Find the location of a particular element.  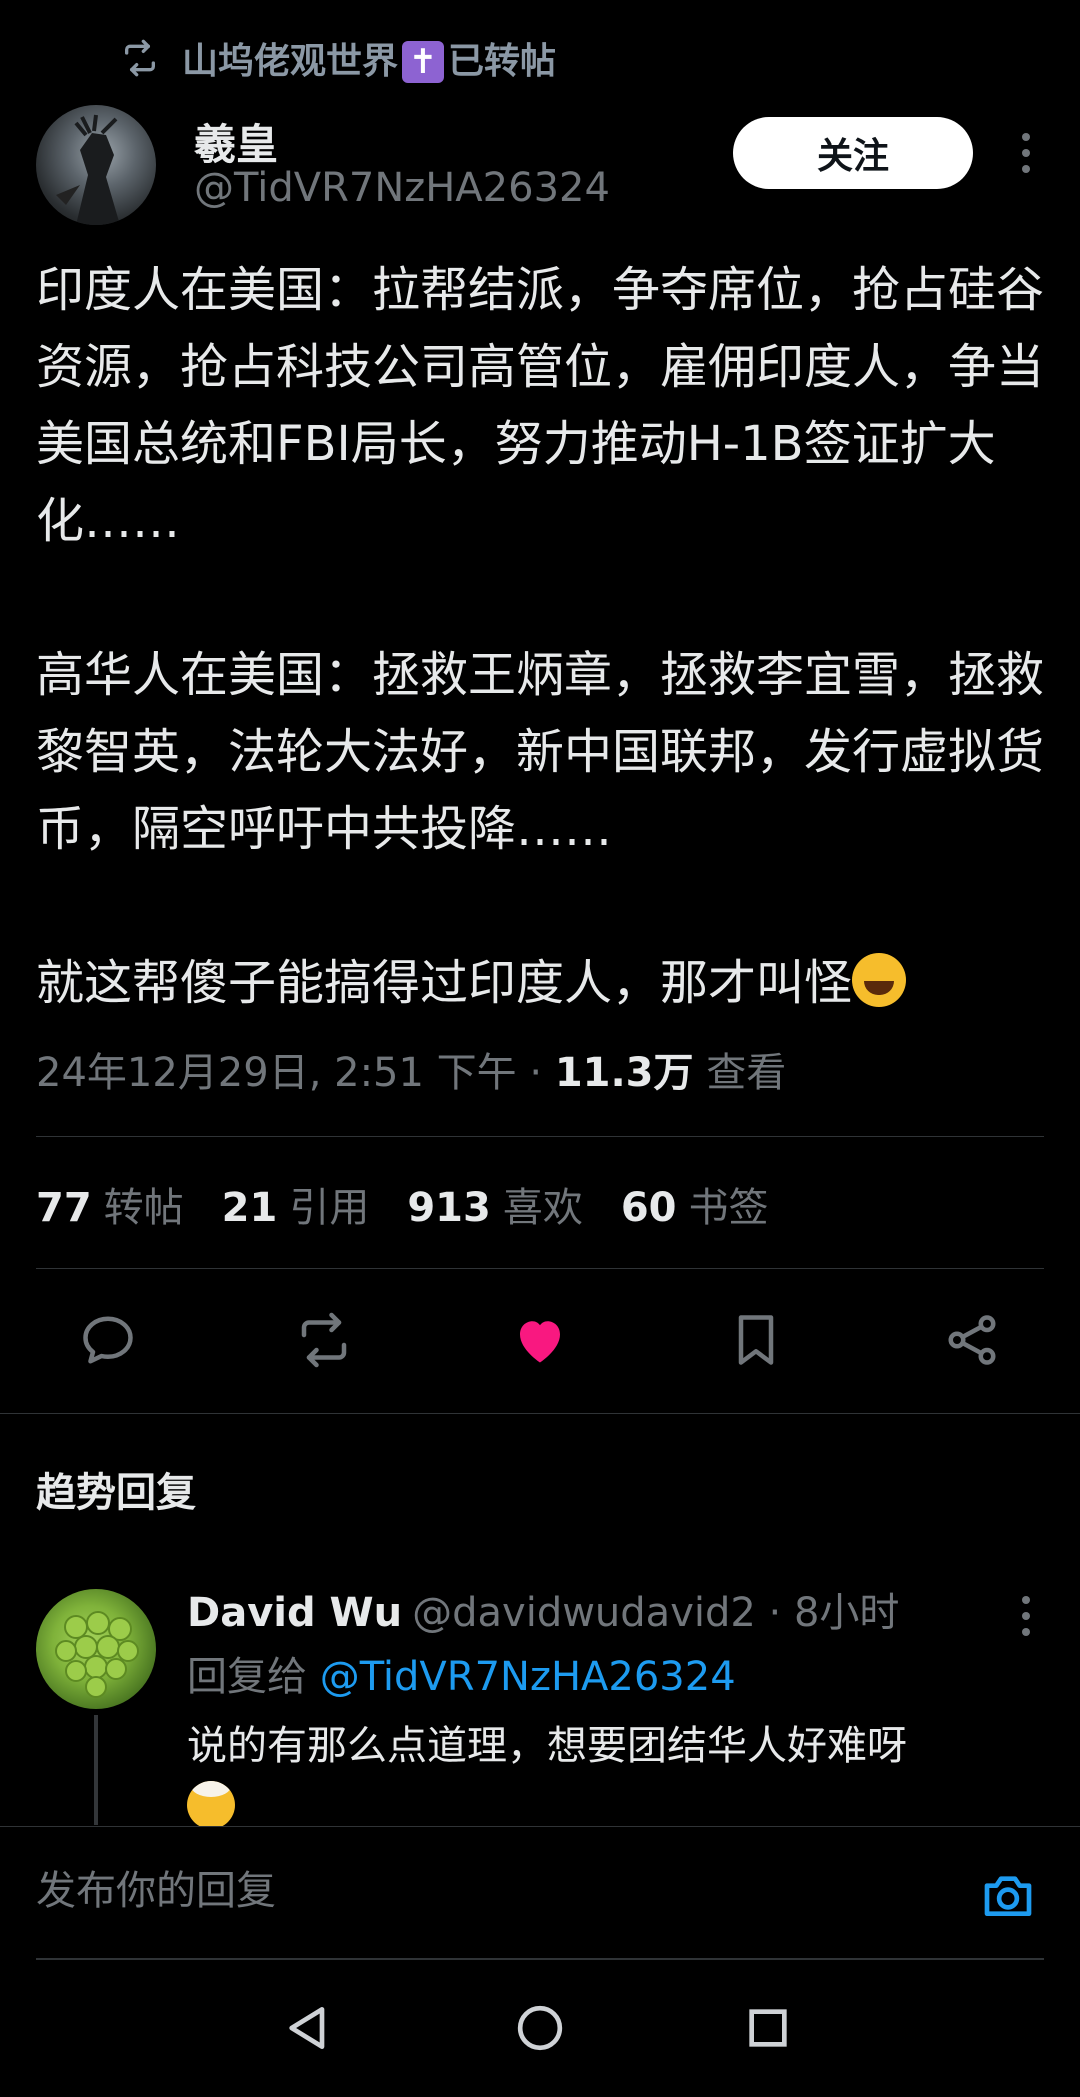

exploding-head-emoji-icon is located at coordinates (211, 1805).